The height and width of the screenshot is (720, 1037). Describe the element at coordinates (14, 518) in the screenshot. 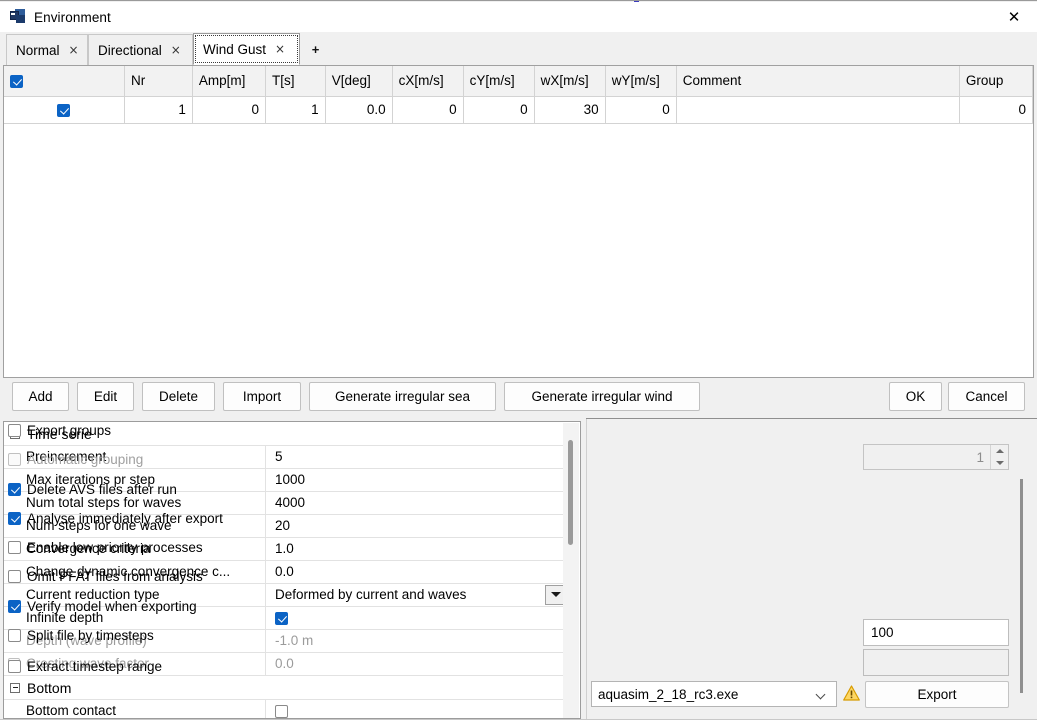

I see `analyse-immediately-checkbox` at that location.